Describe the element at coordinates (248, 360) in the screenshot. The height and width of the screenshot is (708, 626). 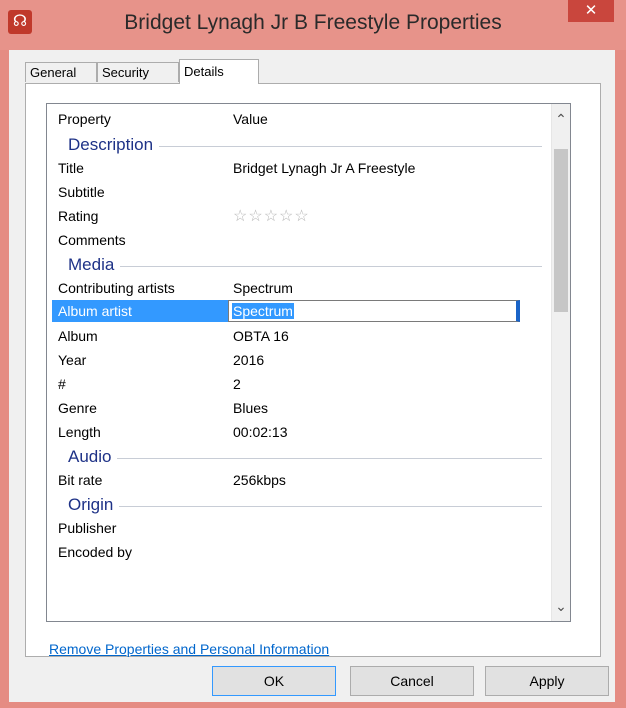
I see `property-value: 2016` at that location.